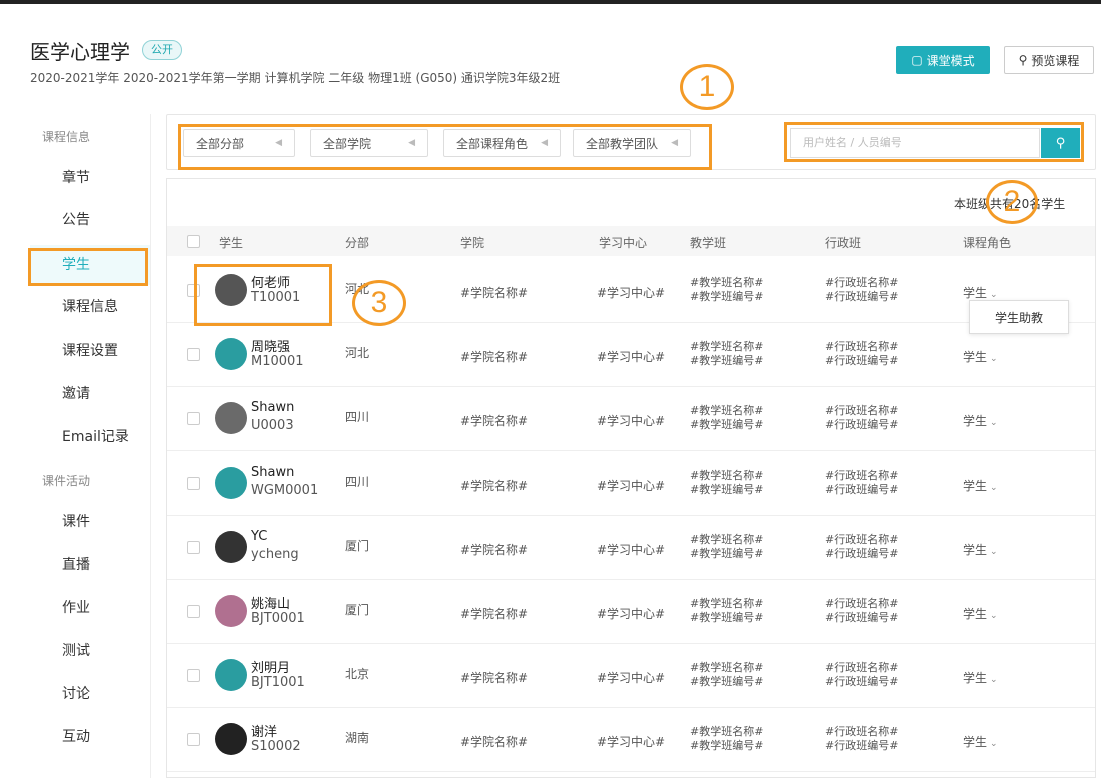 This screenshot has width=1101, height=778. I want to click on sidebar-item-test: 测试, so click(90, 651).